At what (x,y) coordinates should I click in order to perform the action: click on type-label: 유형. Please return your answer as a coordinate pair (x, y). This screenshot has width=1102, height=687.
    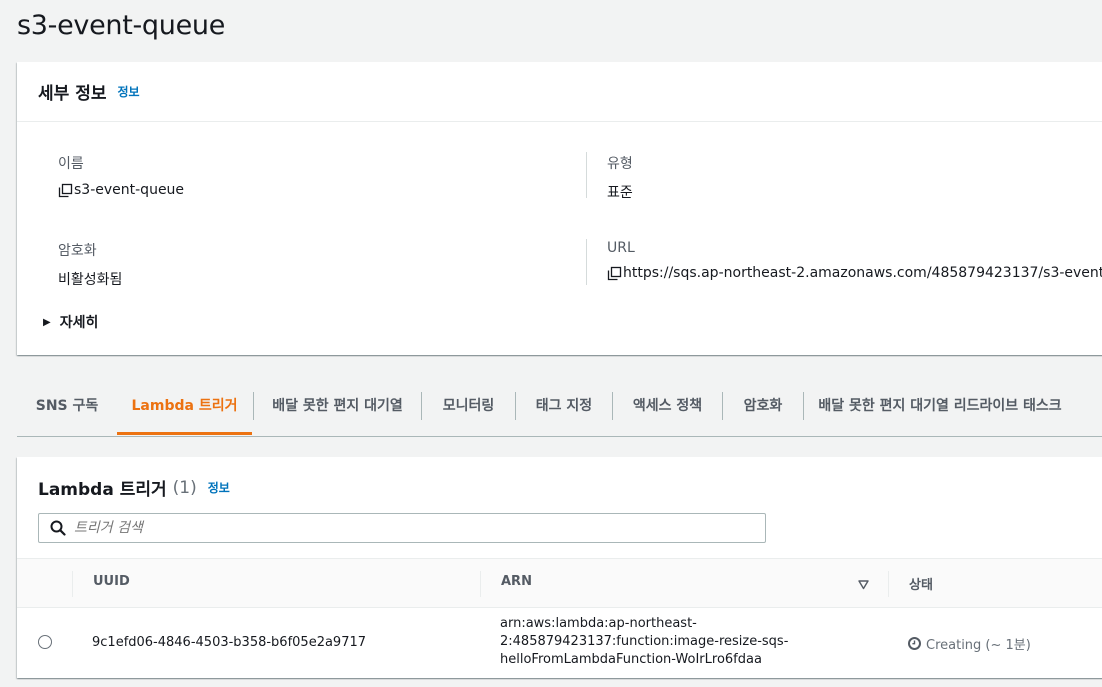
    Looking at the image, I should click on (620, 164).